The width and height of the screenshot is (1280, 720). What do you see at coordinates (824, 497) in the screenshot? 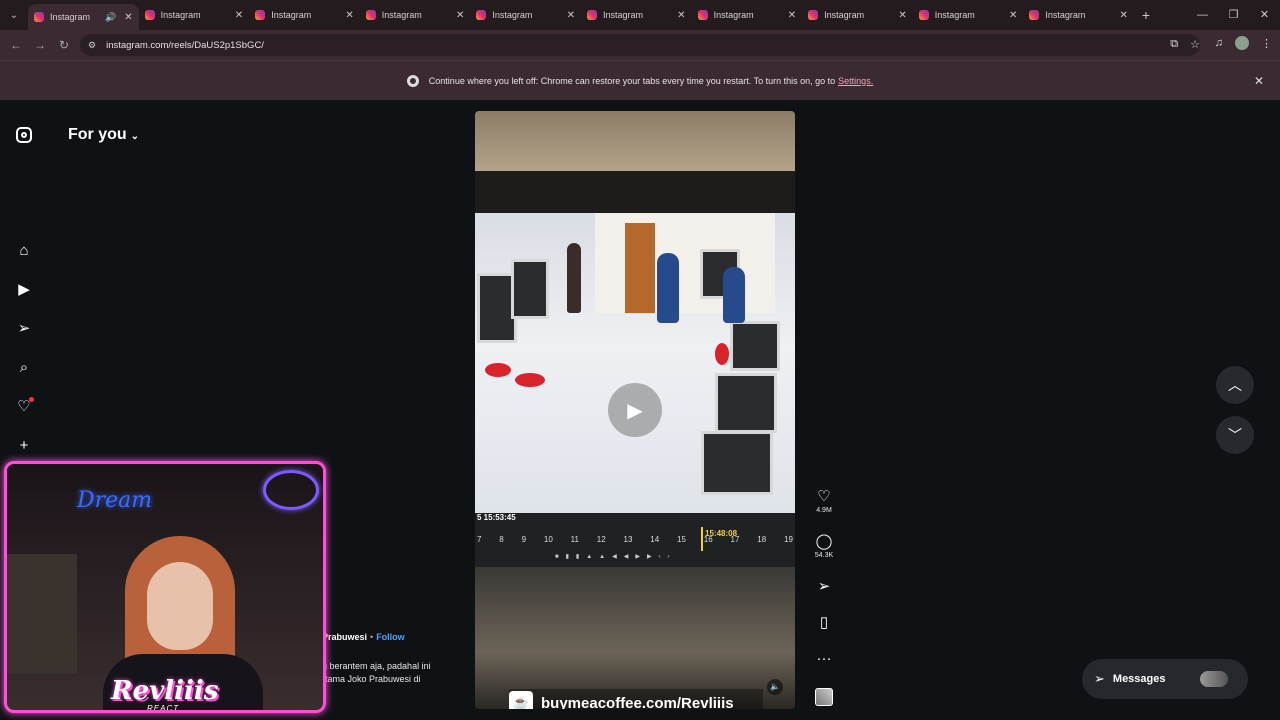
I see `heart-icon: ♡` at bounding box center [824, 497].